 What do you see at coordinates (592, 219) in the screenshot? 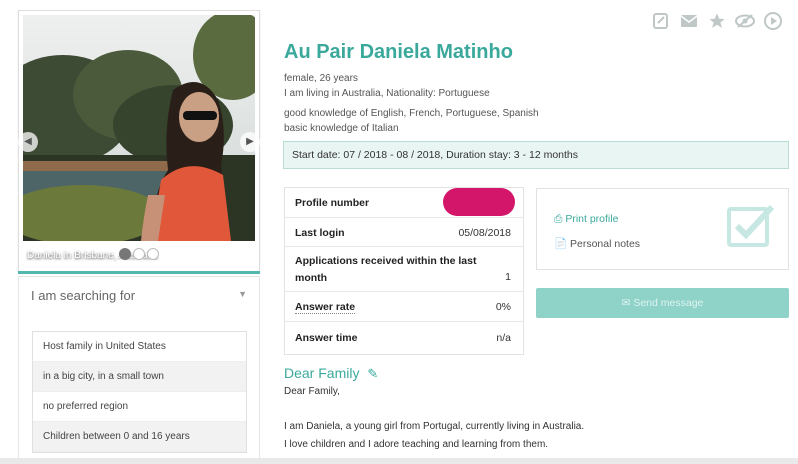
I see `print-profile-label: Print profile` at bounding box center [592, 219].